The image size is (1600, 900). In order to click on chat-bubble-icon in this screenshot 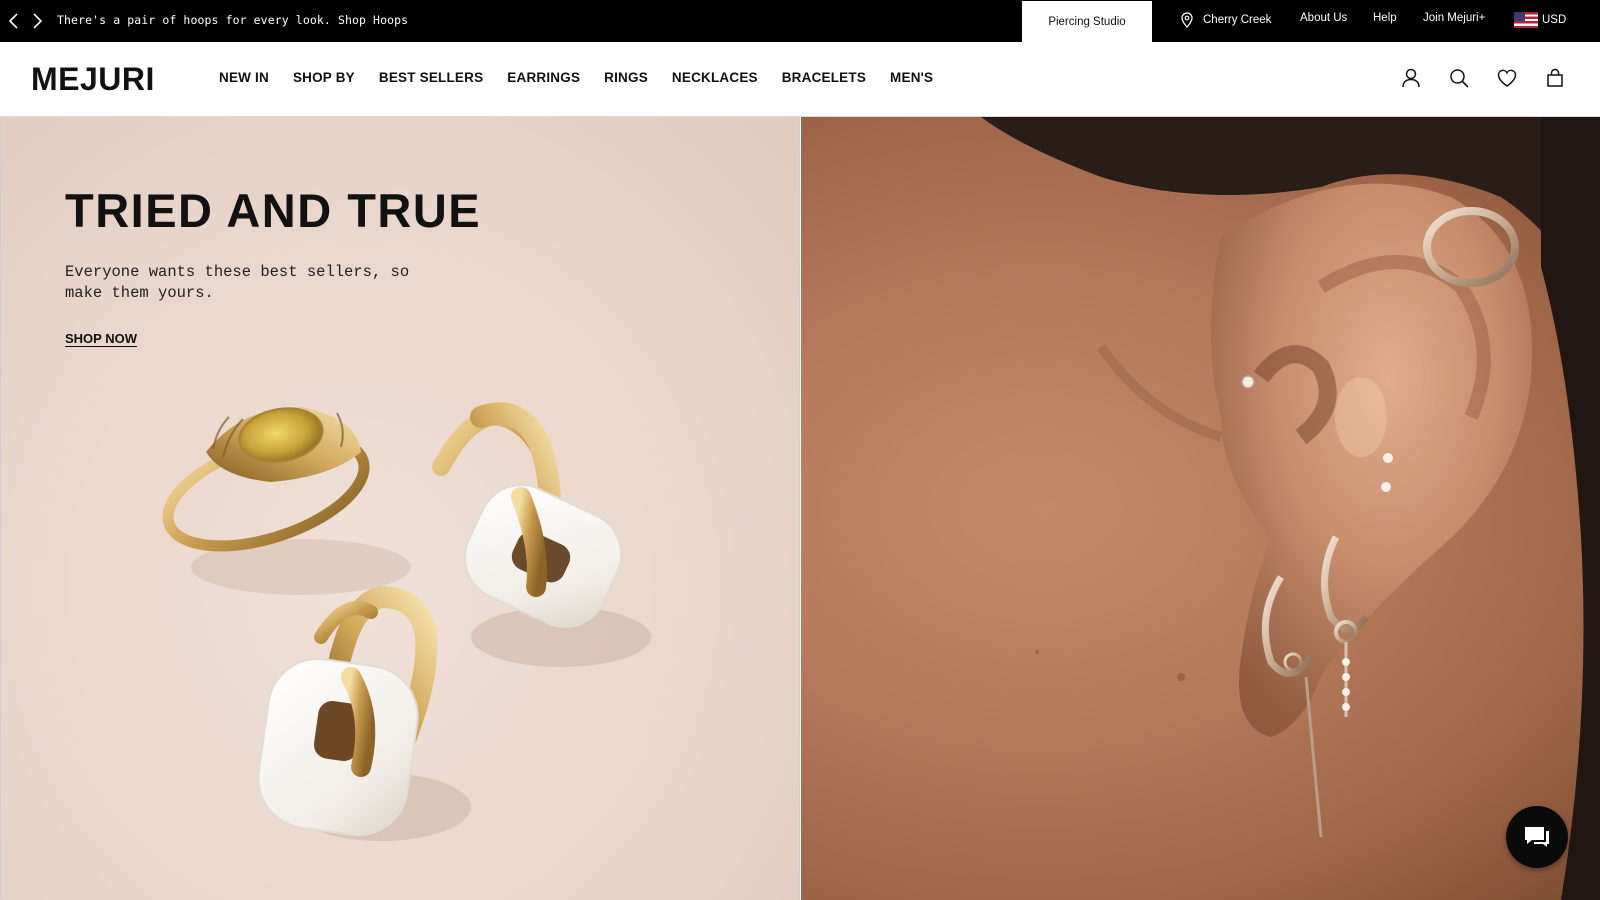, I will do `click(1537, 837)`.